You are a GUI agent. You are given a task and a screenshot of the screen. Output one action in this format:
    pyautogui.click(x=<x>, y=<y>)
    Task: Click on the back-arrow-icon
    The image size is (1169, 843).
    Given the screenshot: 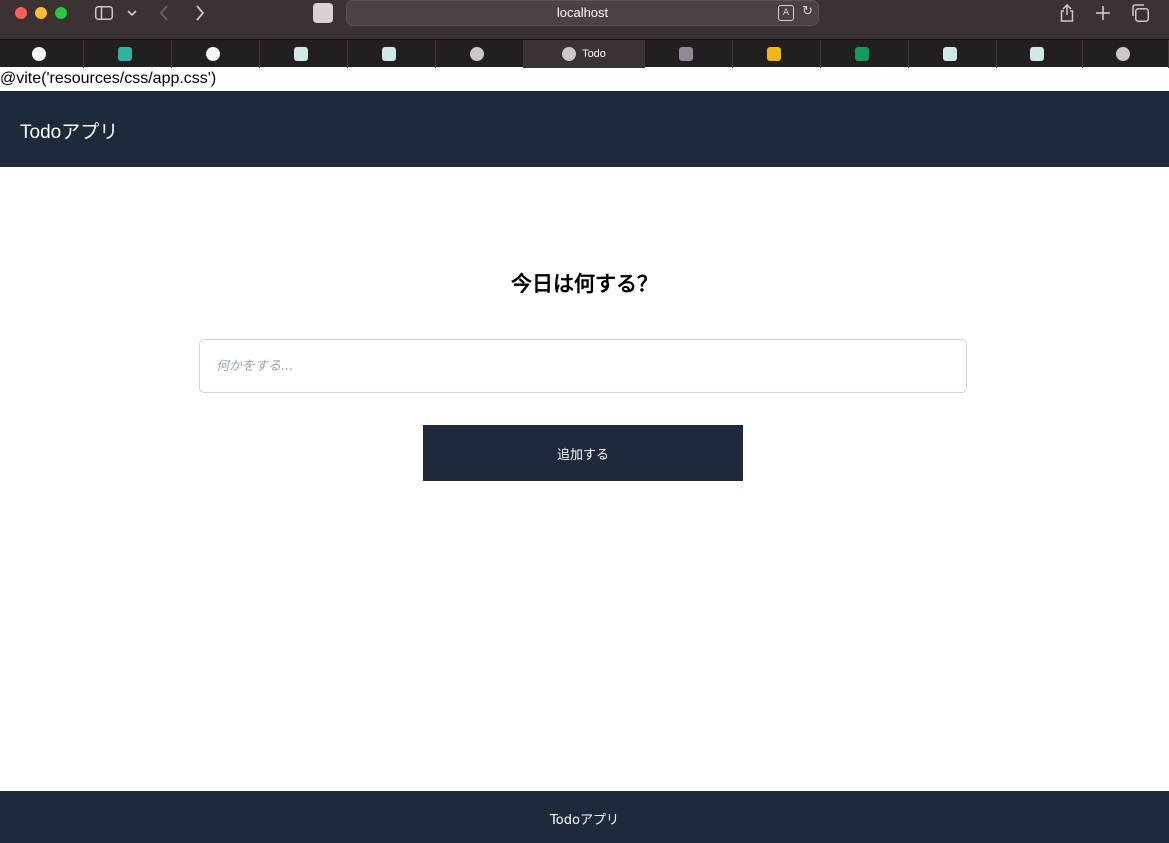 What is the action you would take?
    pyautogui.click(x=164, y=13)
    